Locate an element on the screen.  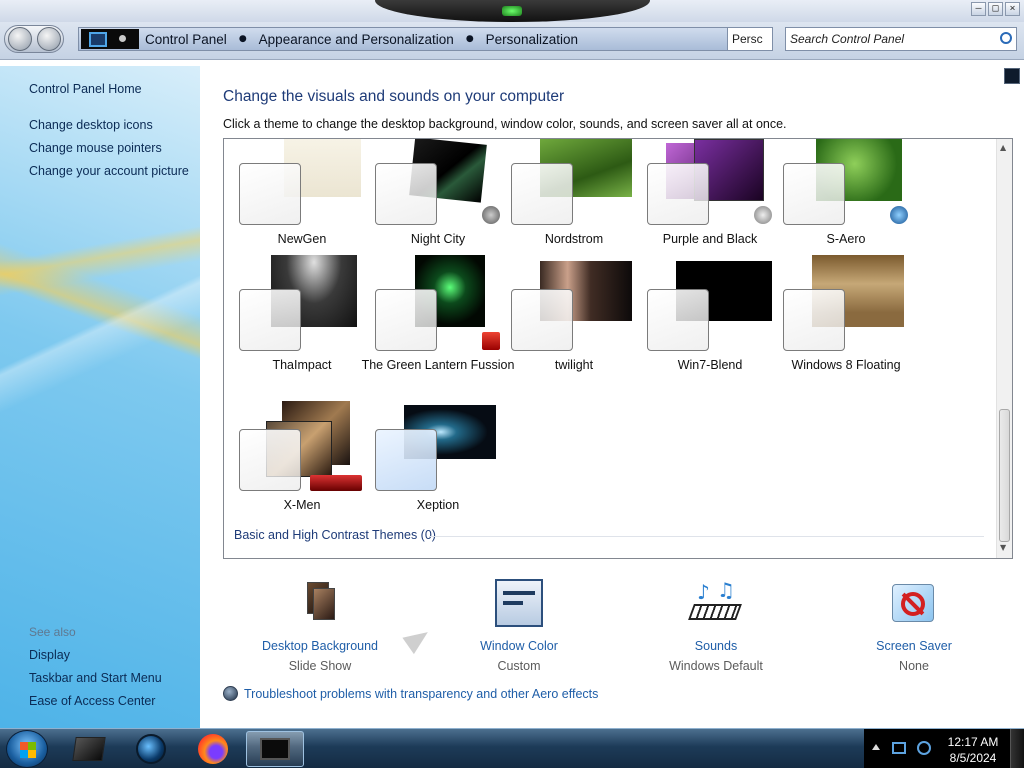
theme-item-thaimpact: ThaImpact is located at coordinates (292, 325).